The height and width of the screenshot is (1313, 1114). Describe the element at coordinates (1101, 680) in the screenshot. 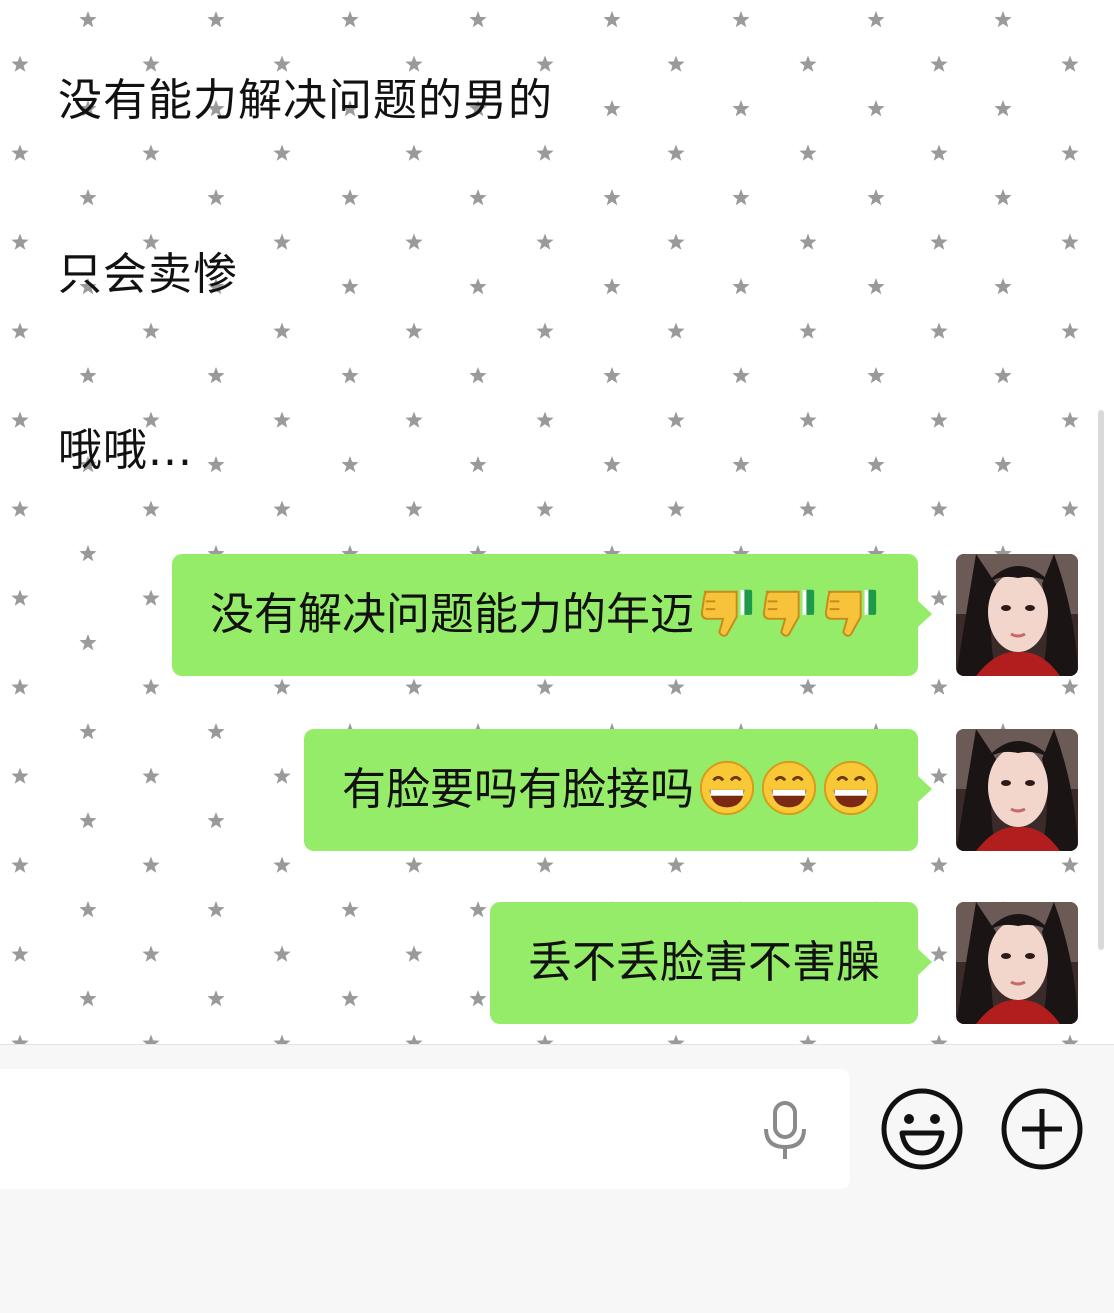

I see `scrollbar` at that location.